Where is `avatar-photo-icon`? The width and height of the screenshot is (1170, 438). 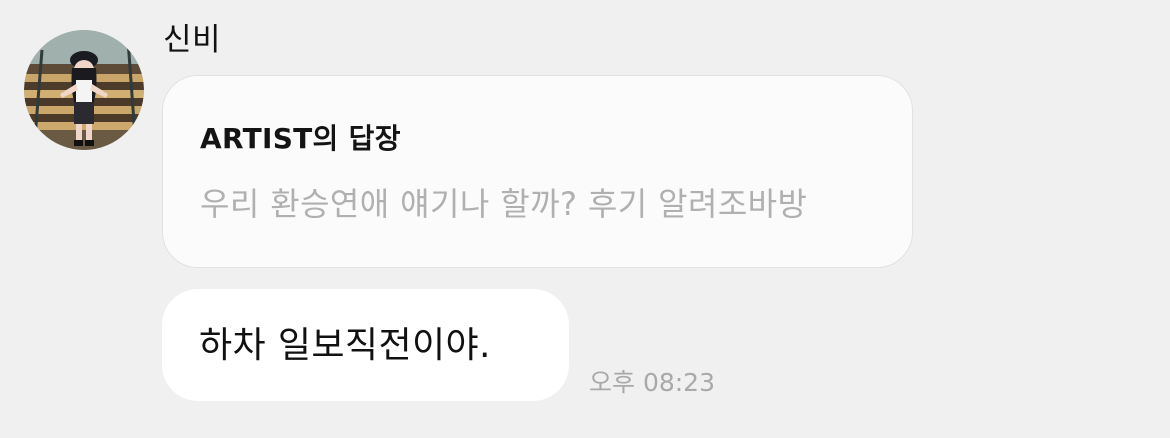
avatar-photo-icon is located at coordinates (84, 90).